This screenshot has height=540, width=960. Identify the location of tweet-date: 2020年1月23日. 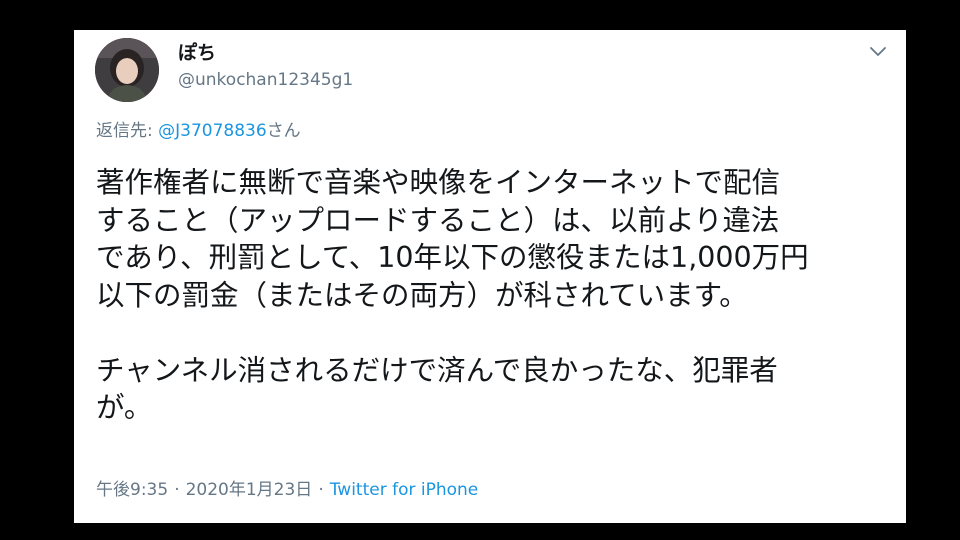
(249, 490).